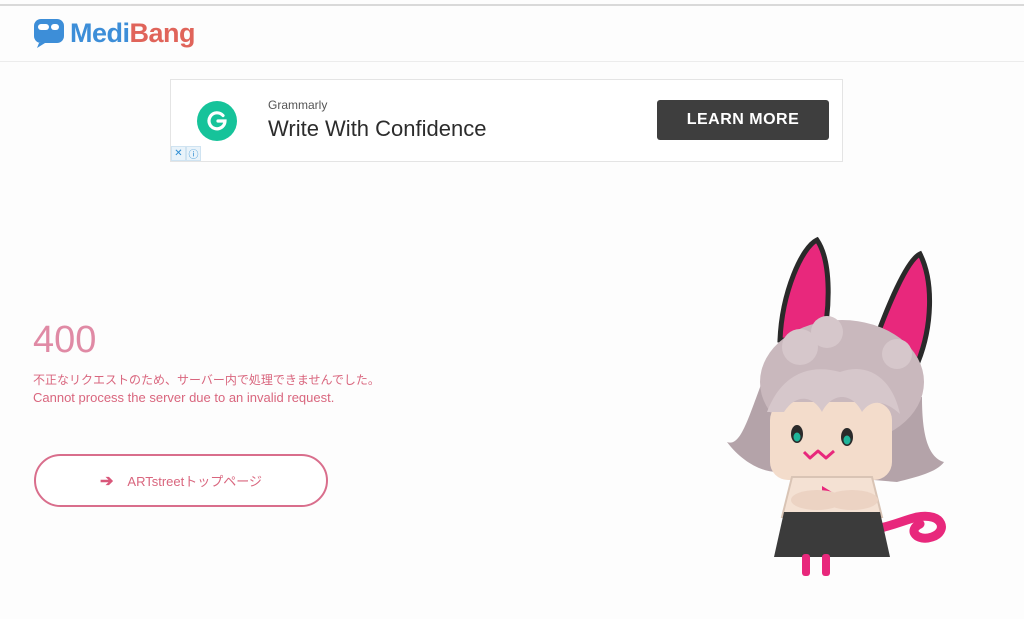 This screenshot has height=619, width=1024. I want to click on artstreet-top-page-label: ARTstreetトップページ, so click(194, 481).